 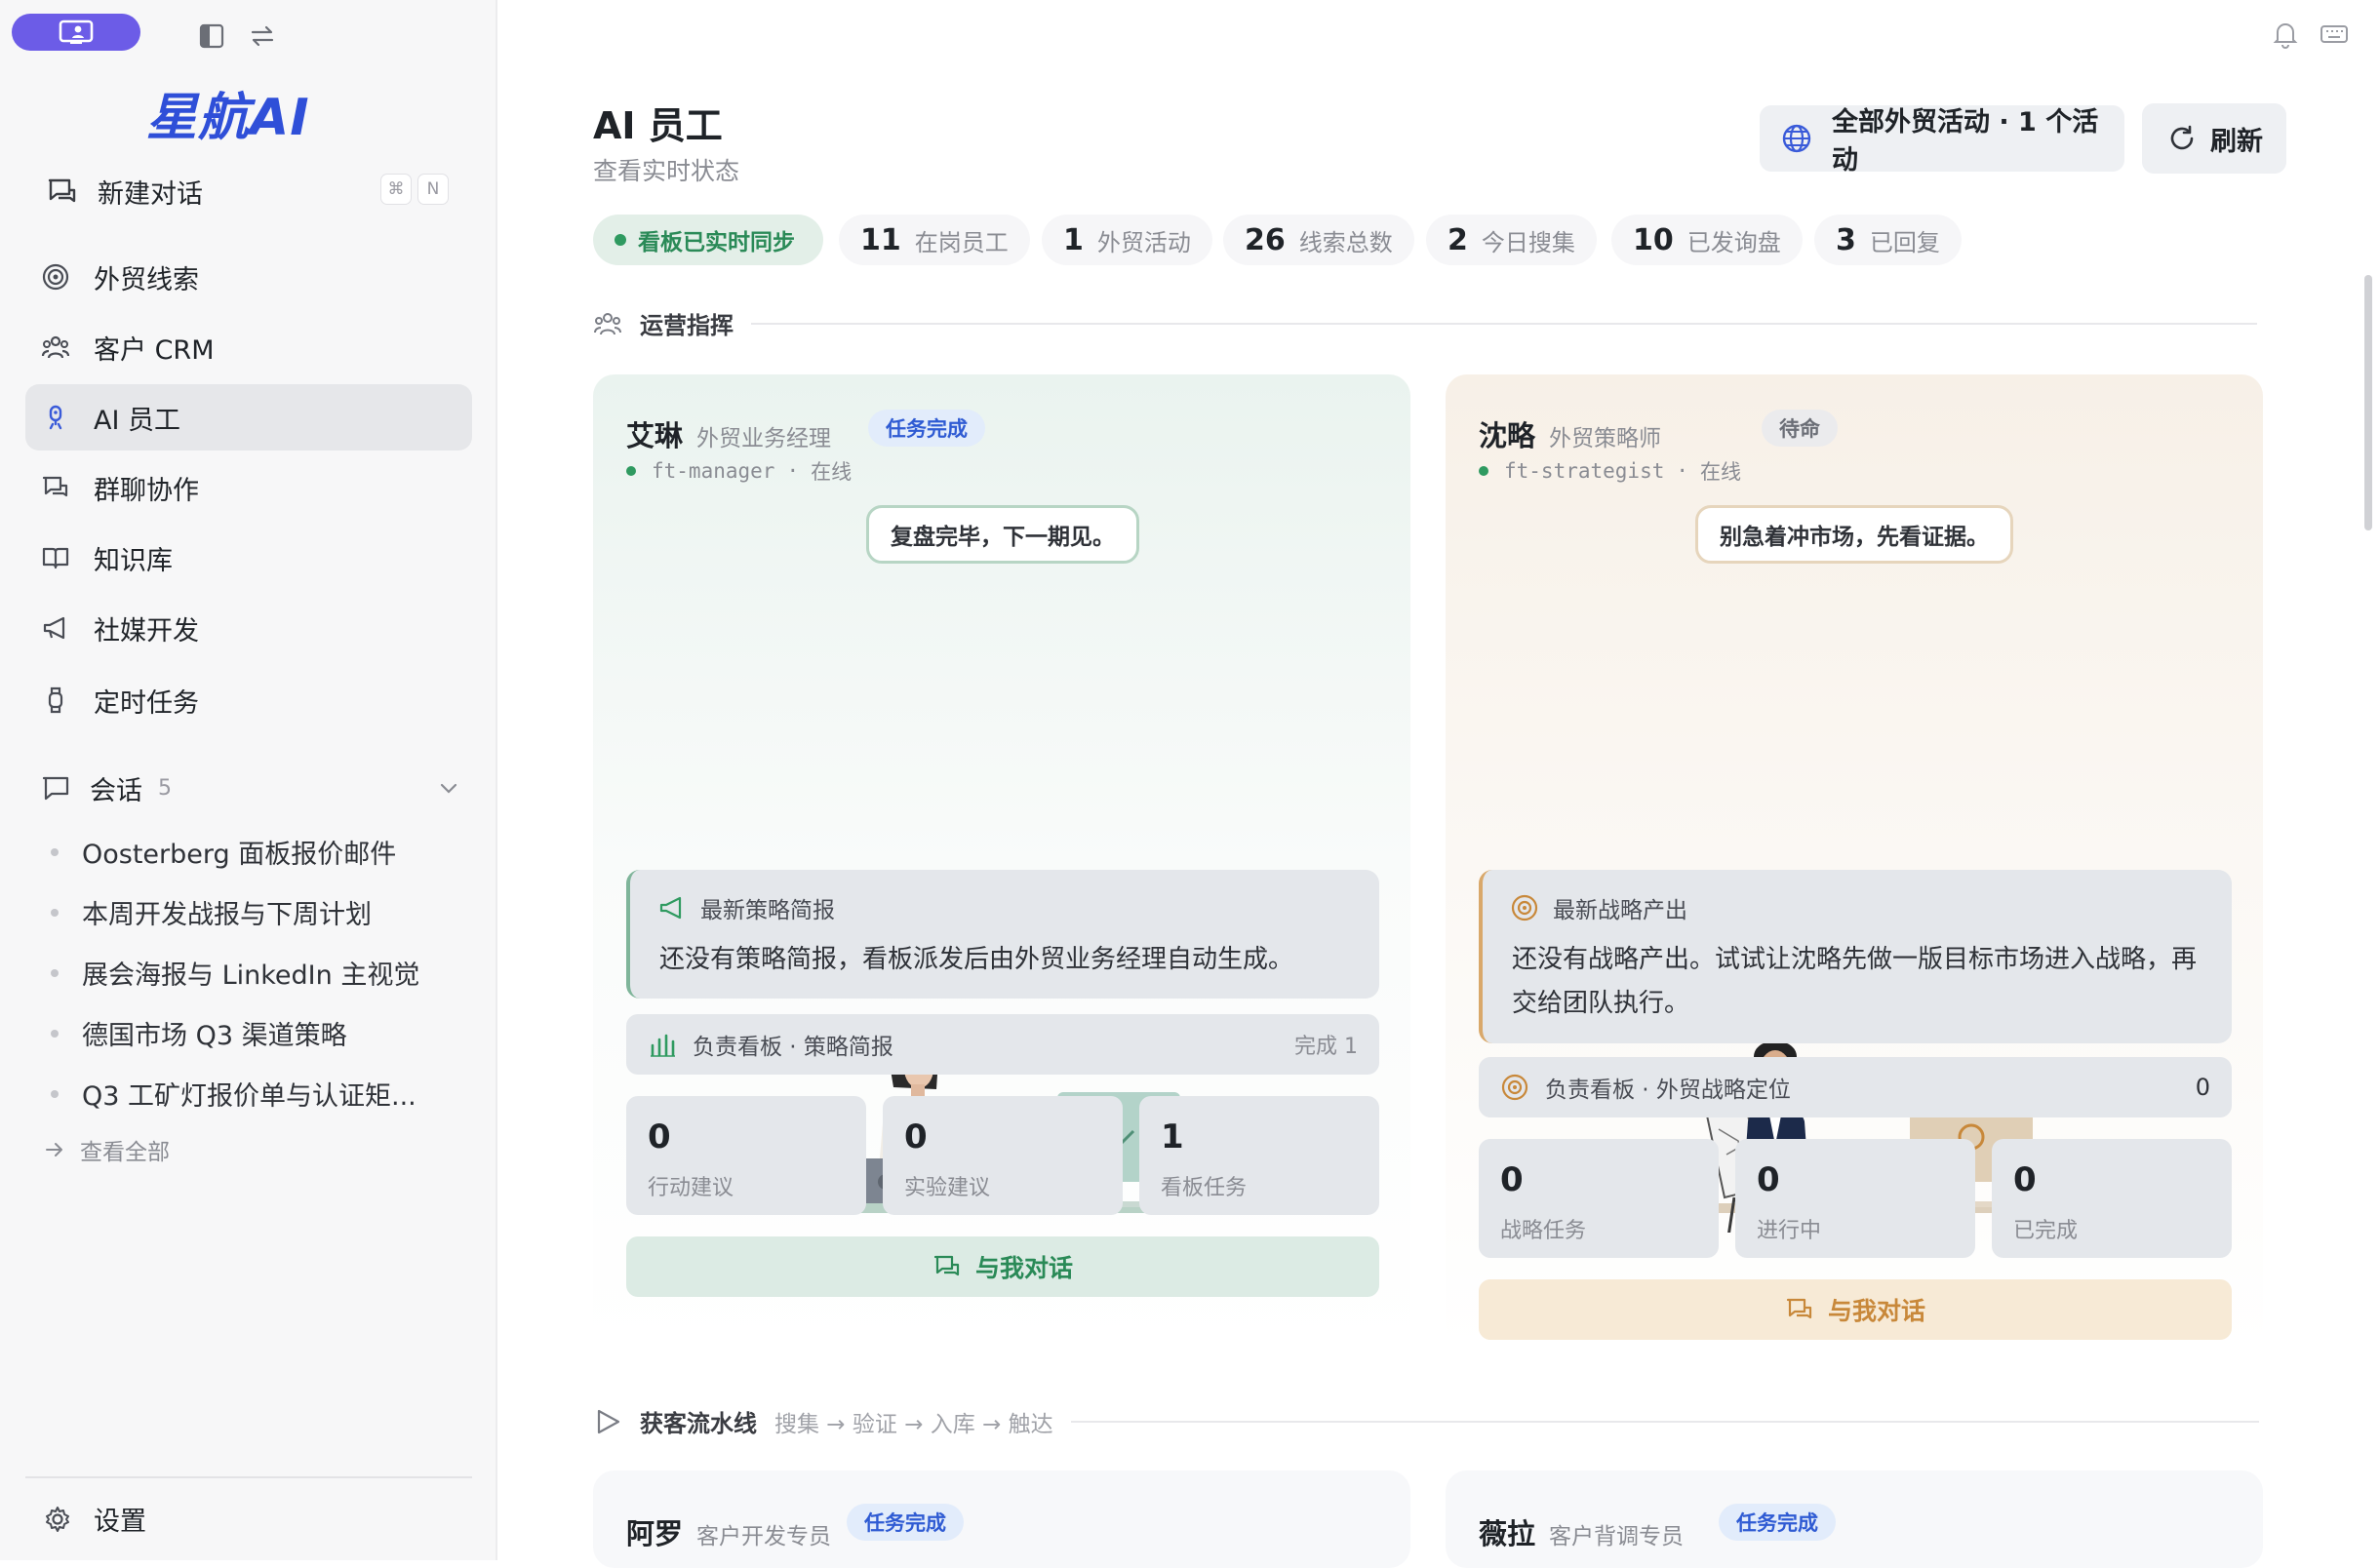 What do you see at coordinates (55, 347) in the screenshot?
I see `users-icon` at bounding box center [55, 347].